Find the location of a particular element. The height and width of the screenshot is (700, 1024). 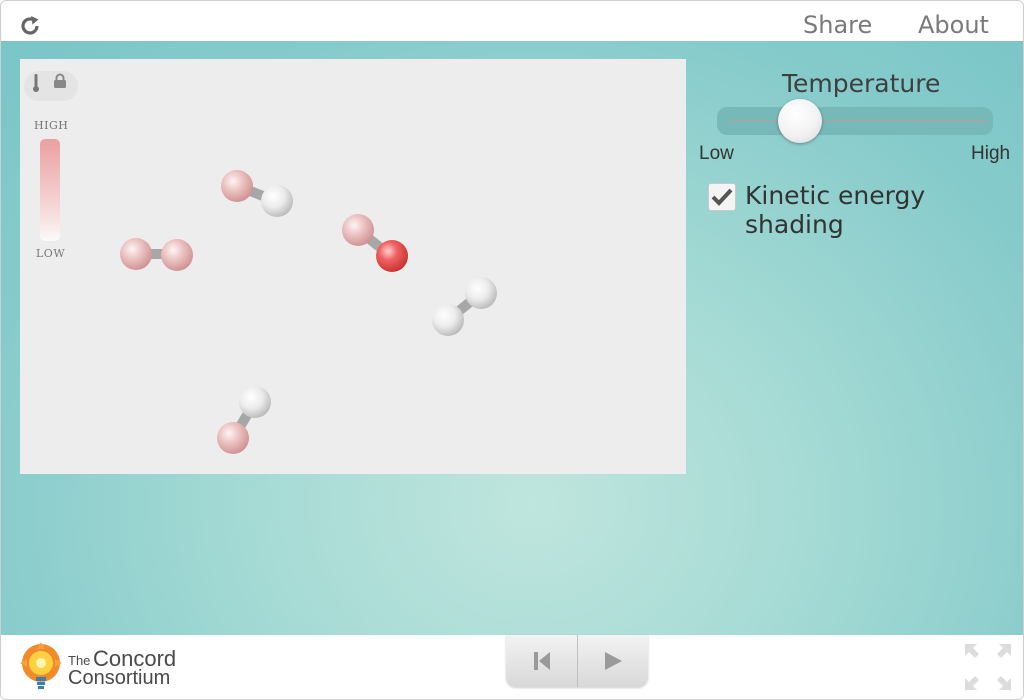

bottom-bar: The Concord Consortium is located at coordinates (512, 667).